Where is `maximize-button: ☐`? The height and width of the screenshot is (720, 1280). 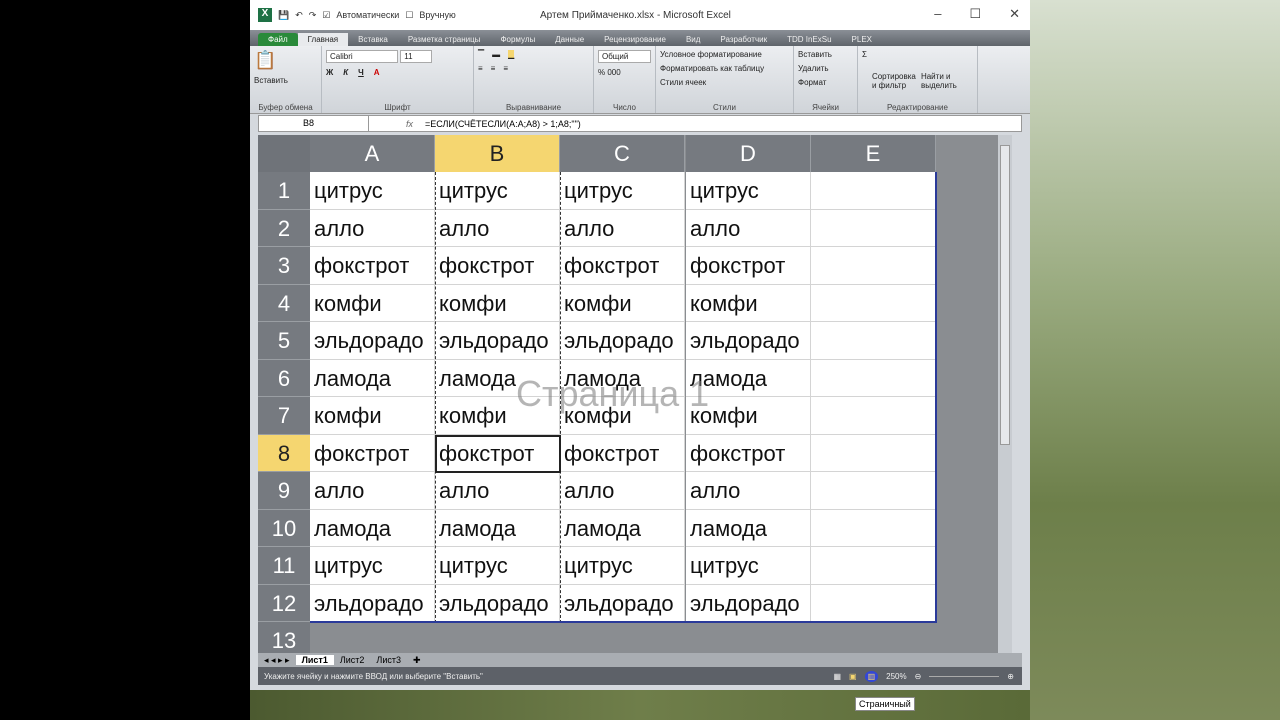 maximize-button: ☐ is located at coordinates (975, 14).